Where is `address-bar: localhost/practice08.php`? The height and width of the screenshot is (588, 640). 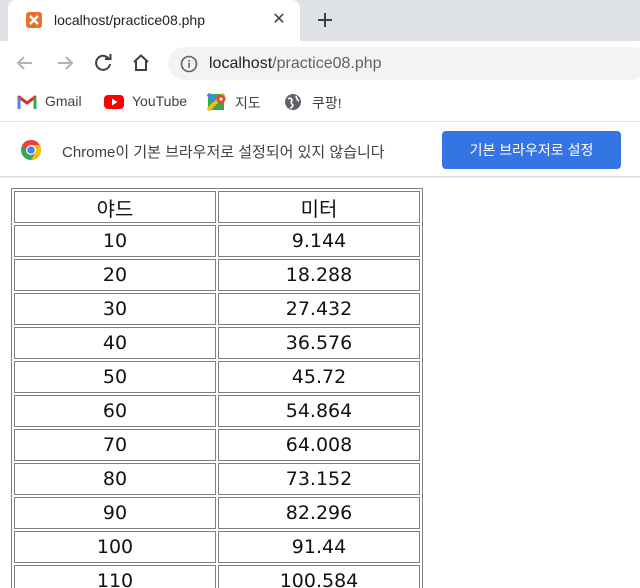
address-bar: localhost/practice08.php is located at coordinates (404, 63).